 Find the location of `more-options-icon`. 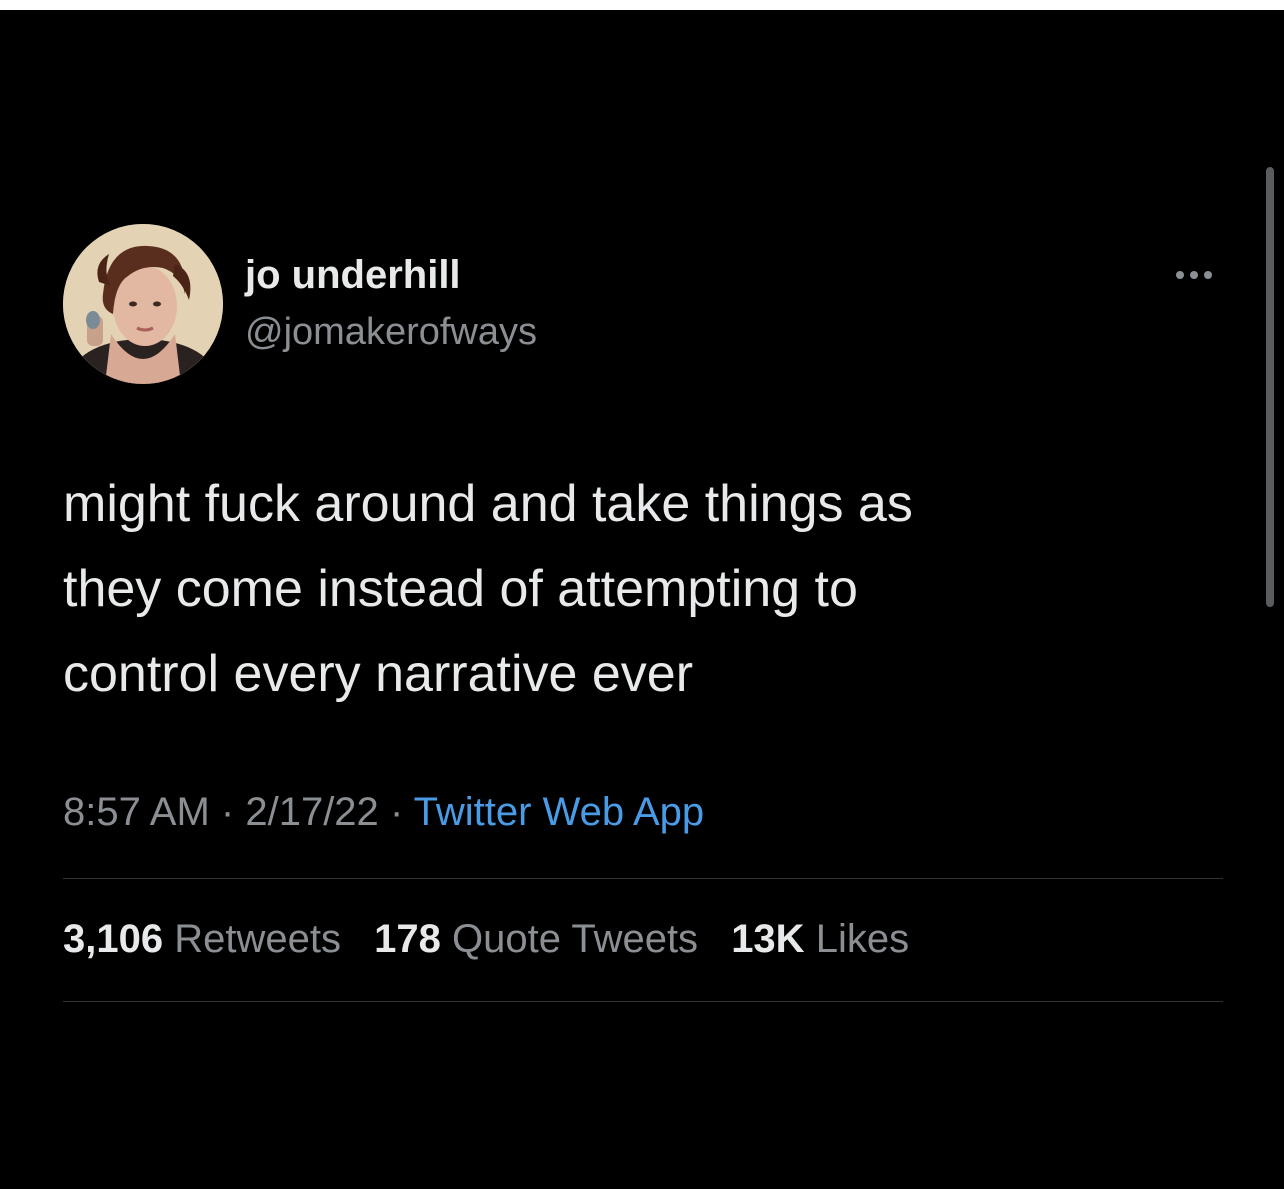

more-options-icon is located at coordinates (1194, 275).